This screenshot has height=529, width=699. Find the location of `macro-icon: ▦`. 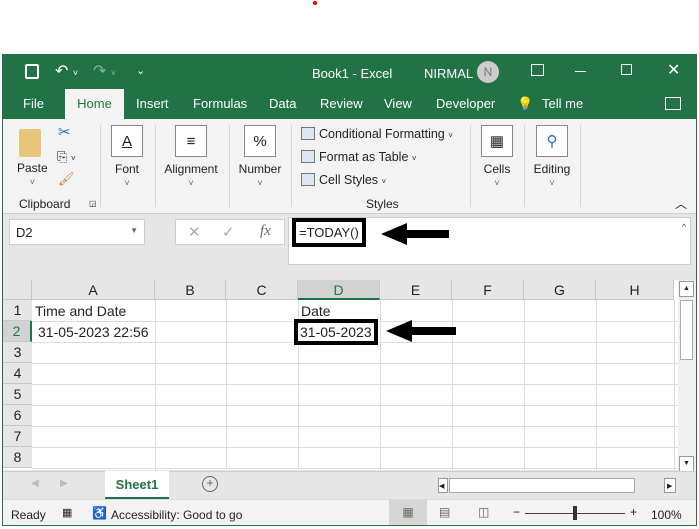

macro-icon: ▦ is located at coordinates (67, 512).